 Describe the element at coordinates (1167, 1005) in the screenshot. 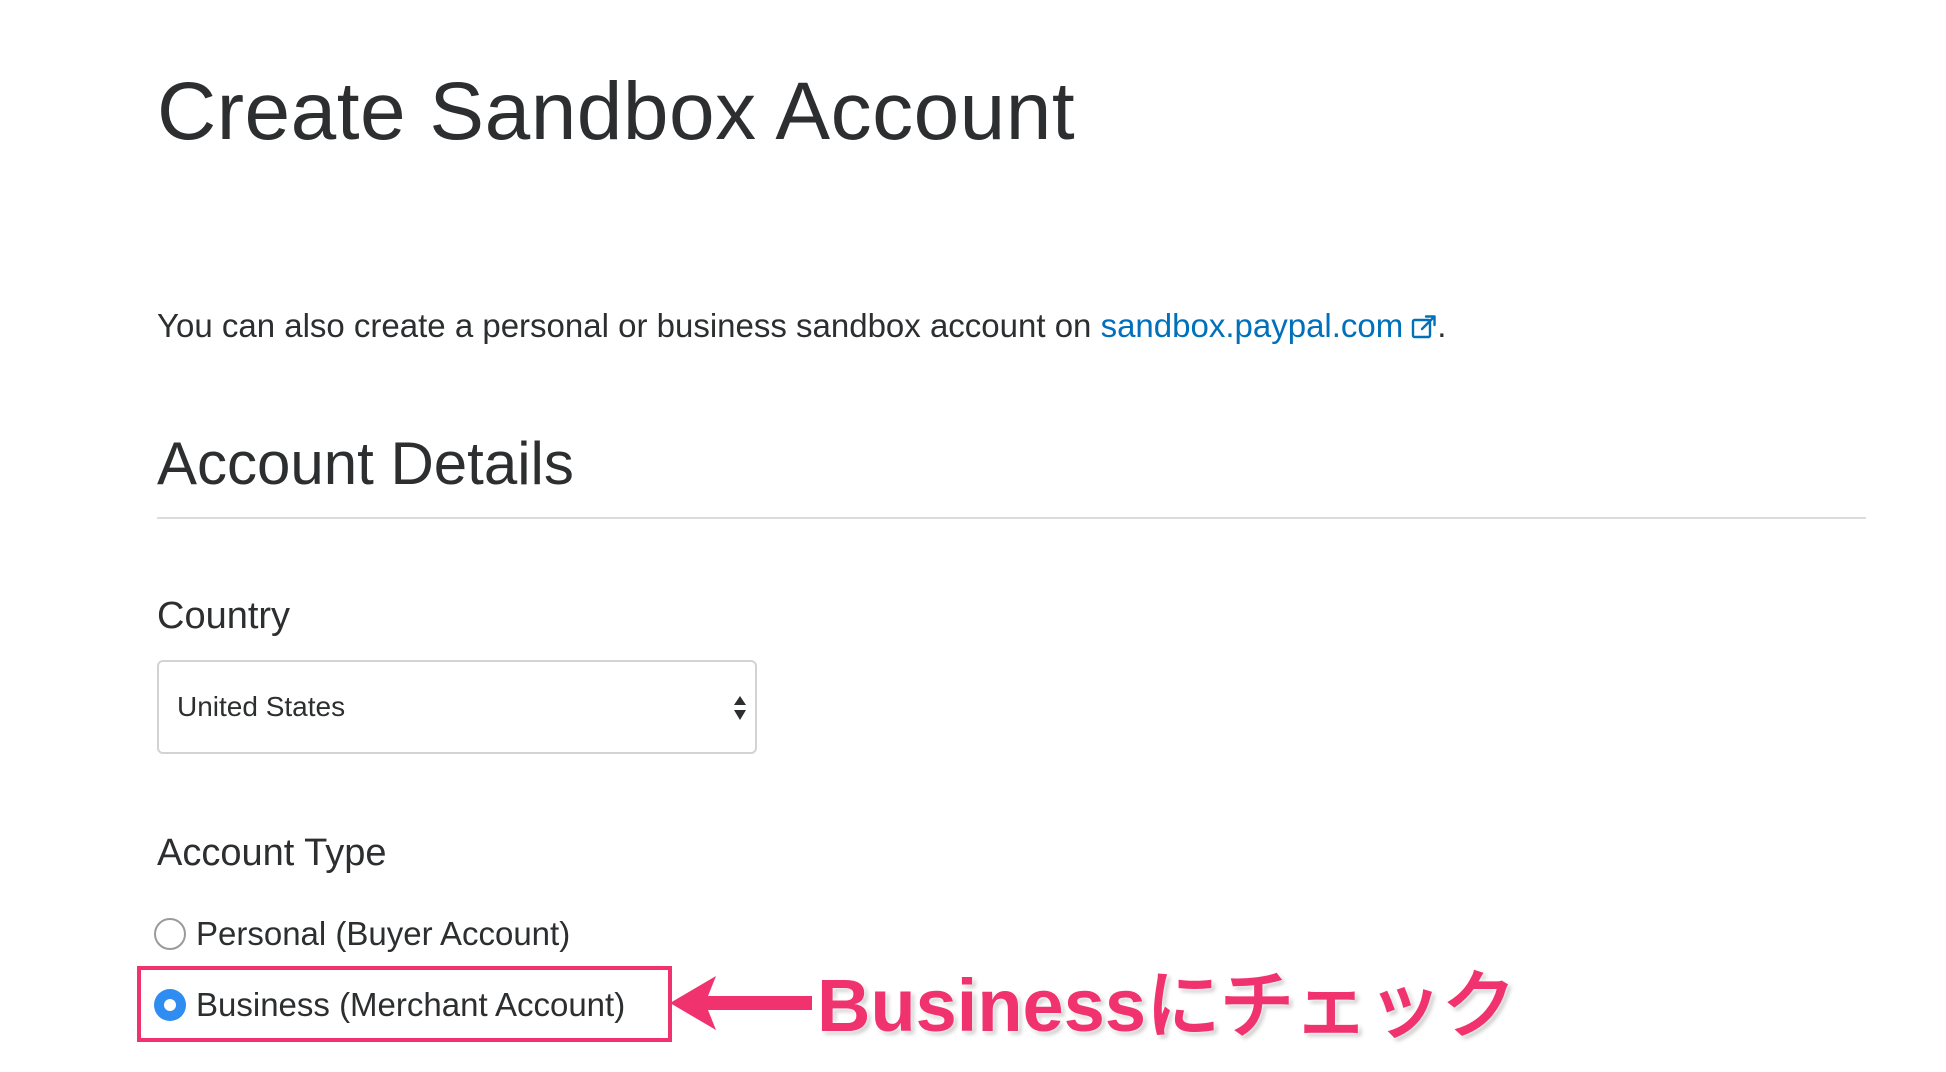

I see `annotation-label: Businessにチェック` at that location.